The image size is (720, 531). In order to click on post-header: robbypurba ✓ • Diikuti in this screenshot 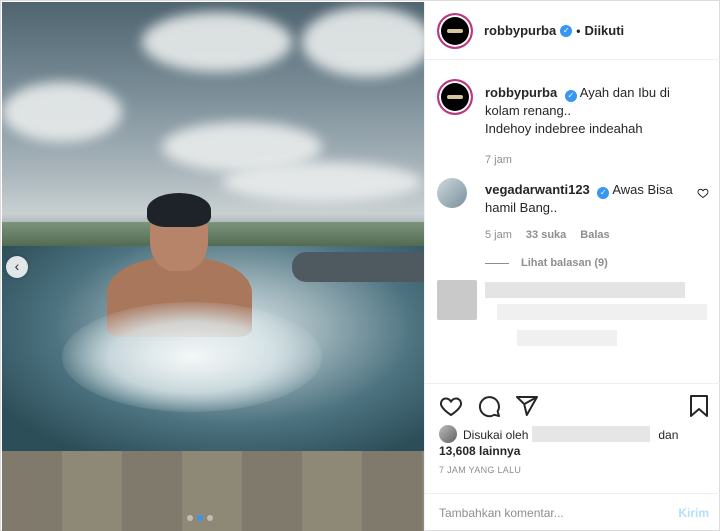, I will do `click(572, 31)`.